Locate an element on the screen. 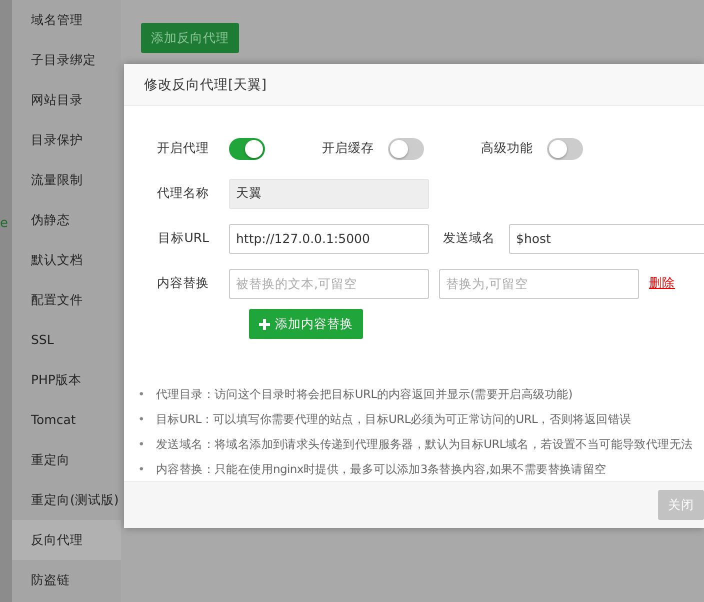  sidebar-item: SSL is located at coordinates (66, 340).